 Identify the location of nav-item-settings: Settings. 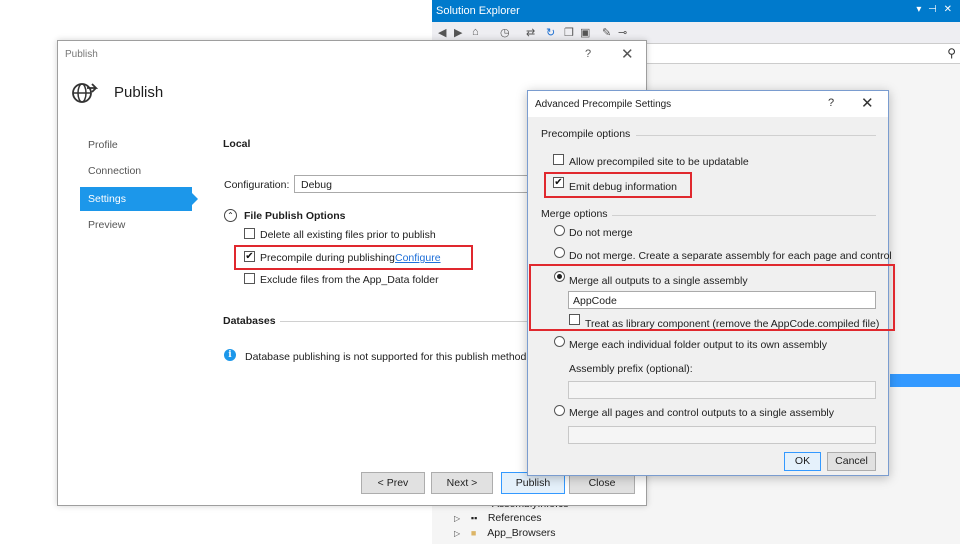
(139, 199).